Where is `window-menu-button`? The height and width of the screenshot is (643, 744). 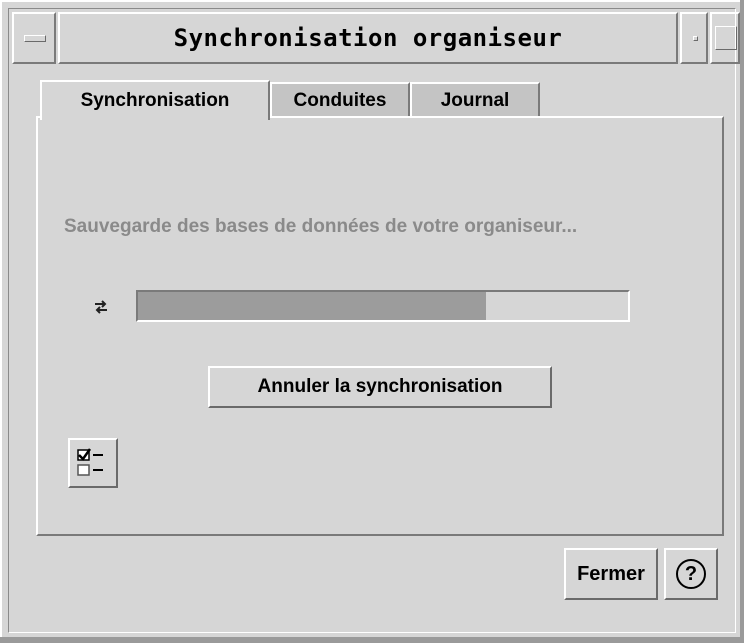
window-menu-button is located at coordinates (34, 38).